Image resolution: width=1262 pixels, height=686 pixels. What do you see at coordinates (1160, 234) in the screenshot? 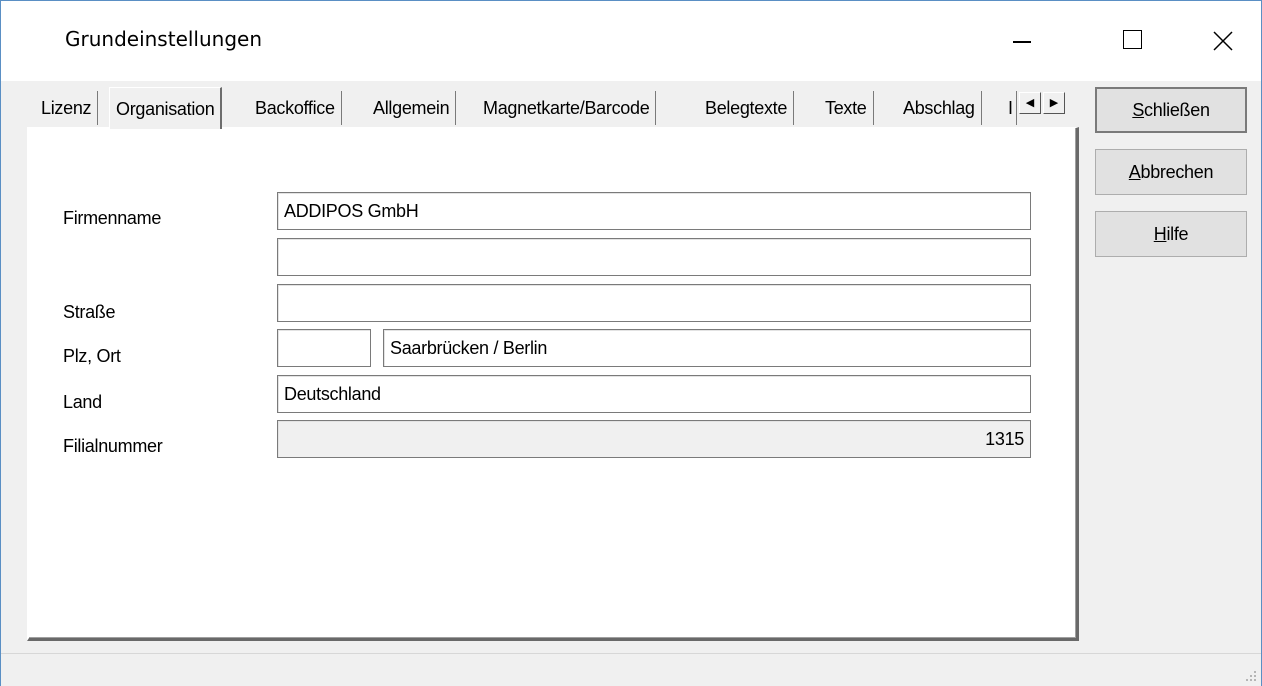
I see `hilfe-accel: H` at bounding box center [1160, 234].